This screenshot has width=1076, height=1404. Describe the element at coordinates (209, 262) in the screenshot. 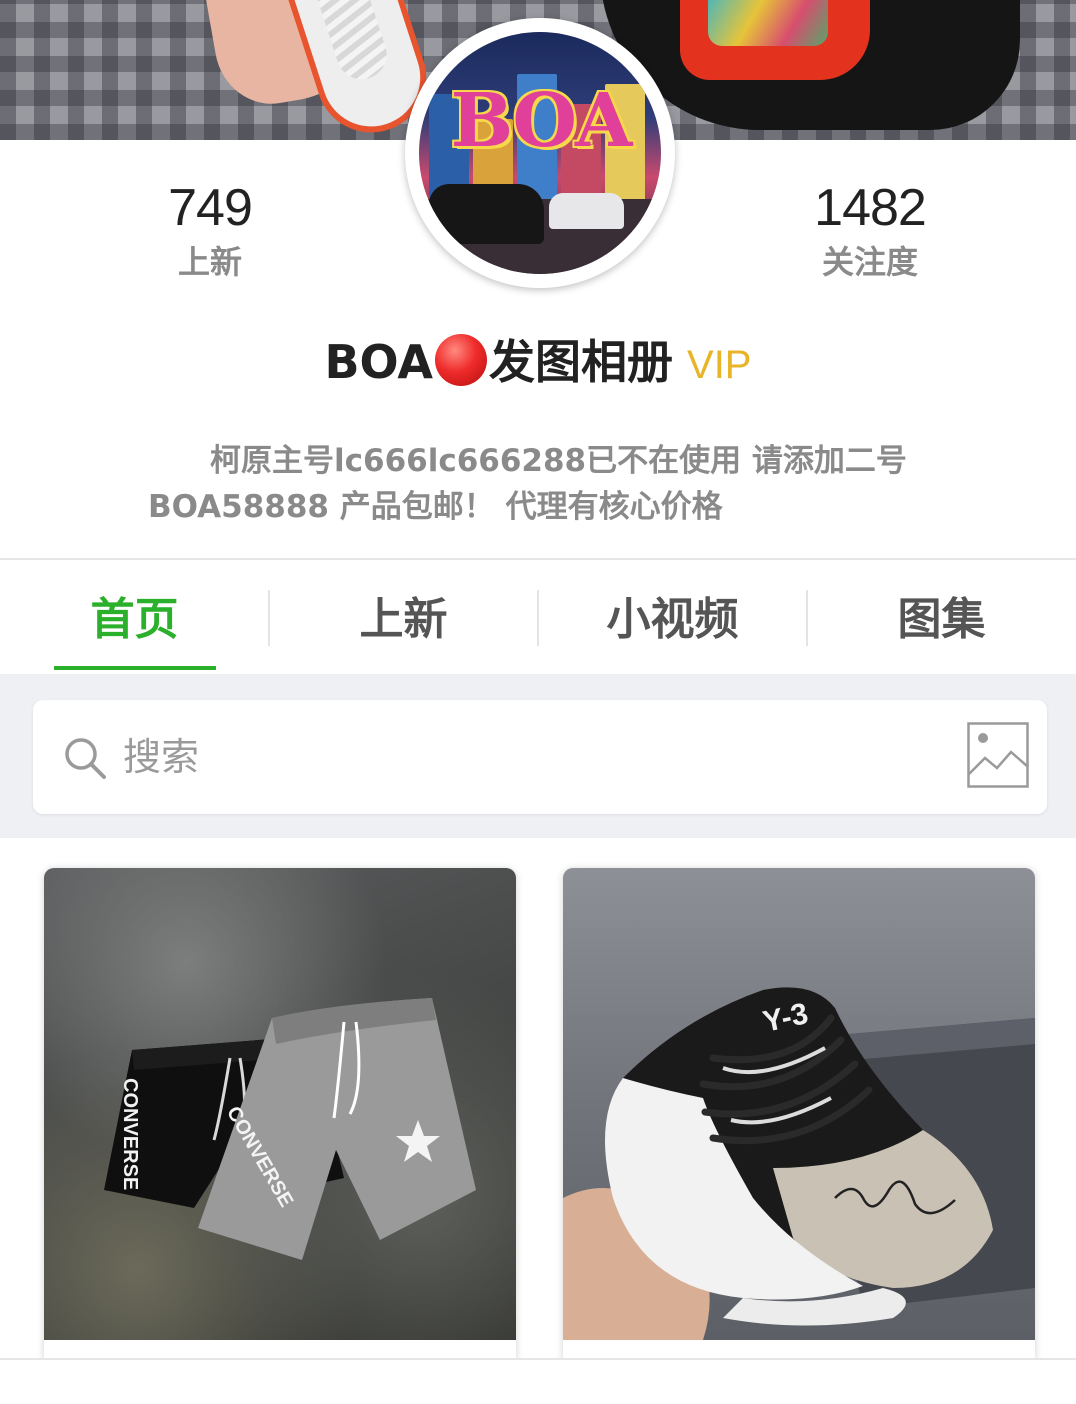

I see `new-label: 上新` at that location.